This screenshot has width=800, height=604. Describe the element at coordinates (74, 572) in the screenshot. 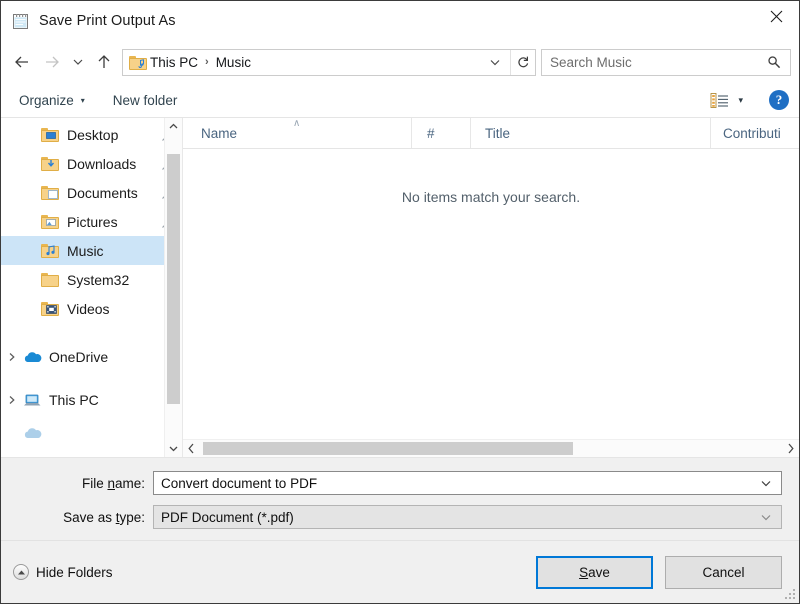

I see `hide-folders-label: Hide Folders` at that location.